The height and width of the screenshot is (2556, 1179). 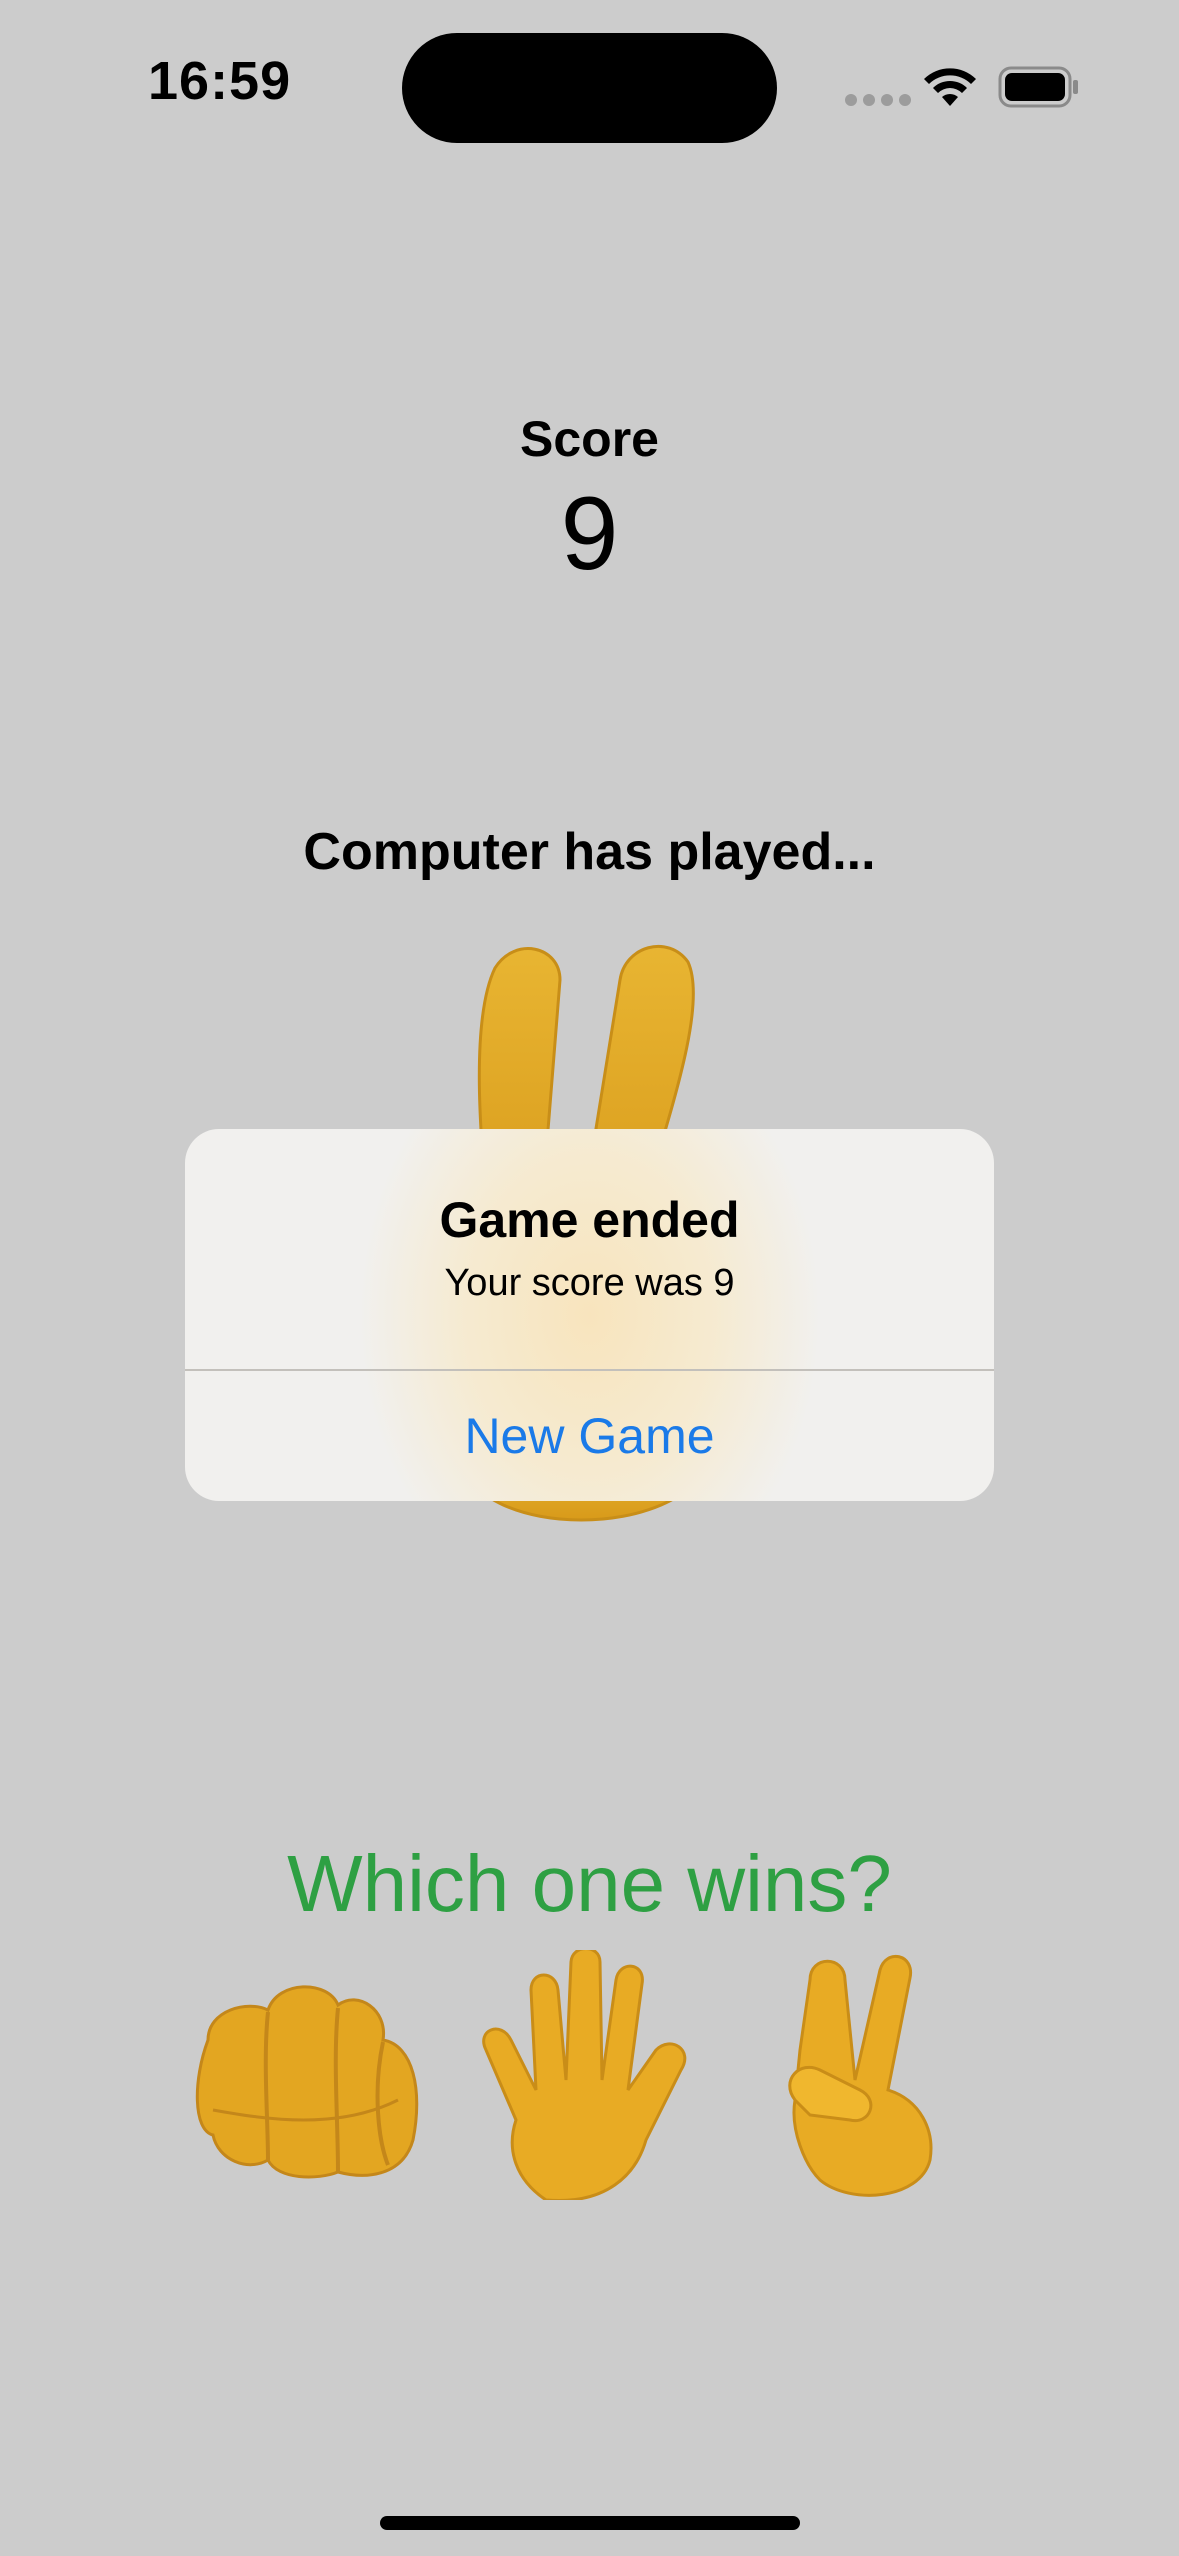 What do you see at coordinates (589, 1315) in the screenshot?
I see `game-ended-alert: Game ended Your score was 9 New Game` at bounding box center [589, 1315].